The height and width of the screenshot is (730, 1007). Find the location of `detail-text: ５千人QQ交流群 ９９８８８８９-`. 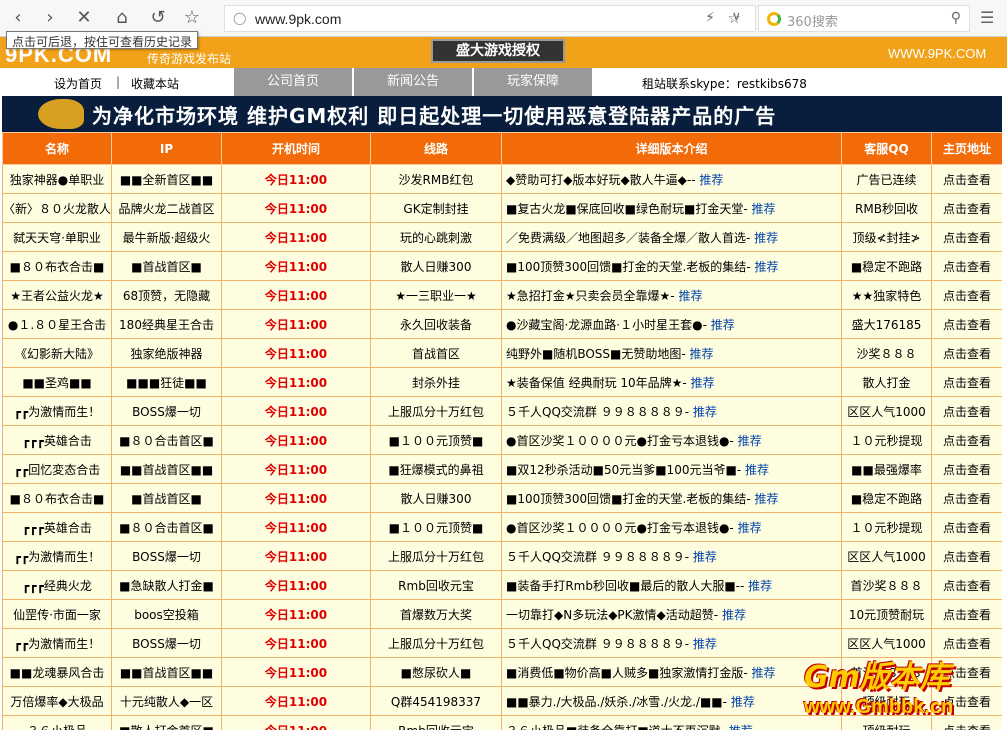

detail-text: ５千人QQ交流群 ９９８８８８９- is located at coordinates (598, 643).